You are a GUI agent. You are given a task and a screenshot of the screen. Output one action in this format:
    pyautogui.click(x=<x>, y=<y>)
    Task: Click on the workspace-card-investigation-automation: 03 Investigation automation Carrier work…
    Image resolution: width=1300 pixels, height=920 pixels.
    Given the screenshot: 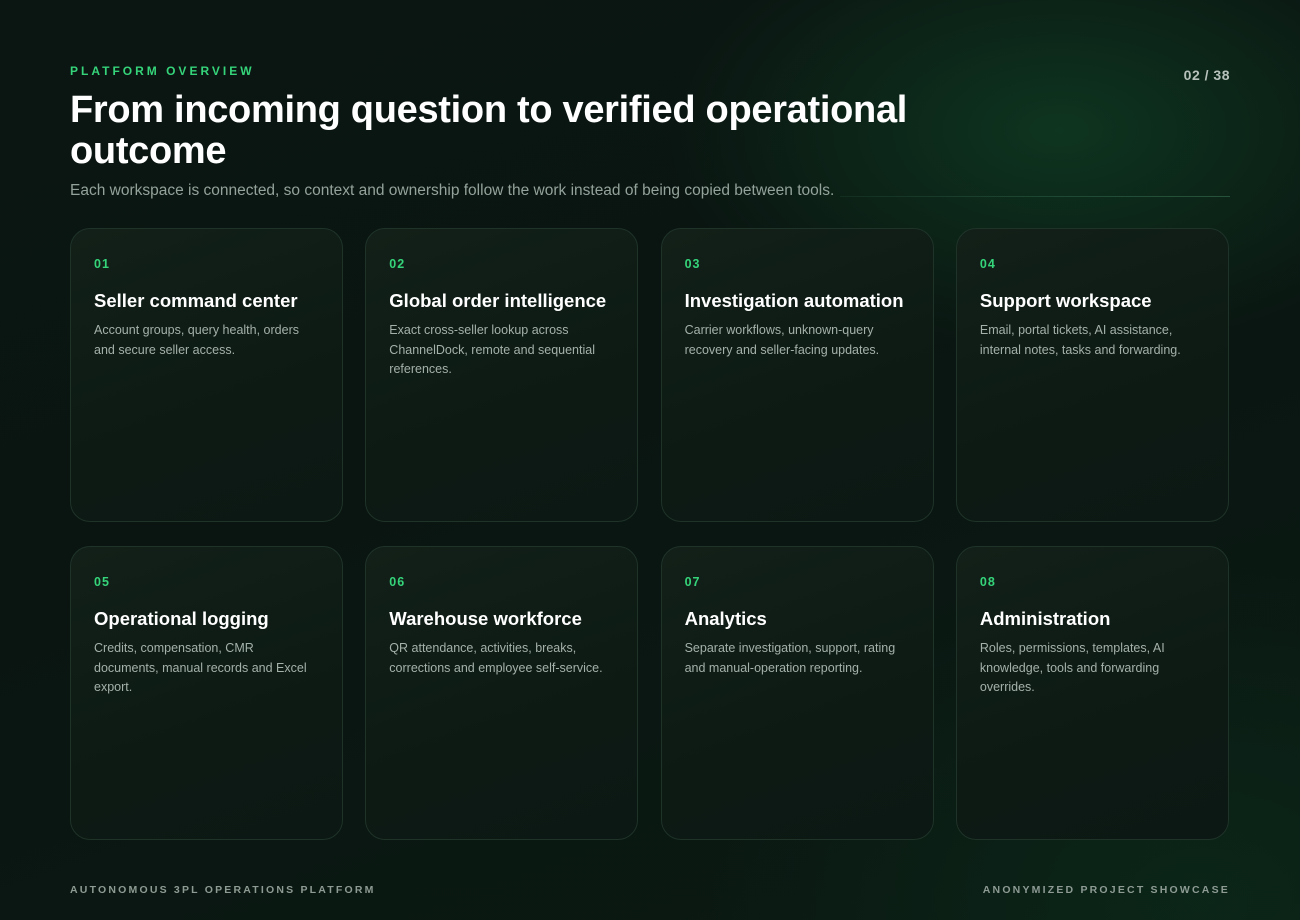 What is the action you would take?
    pyautogui.click(x=797, y=375)
    